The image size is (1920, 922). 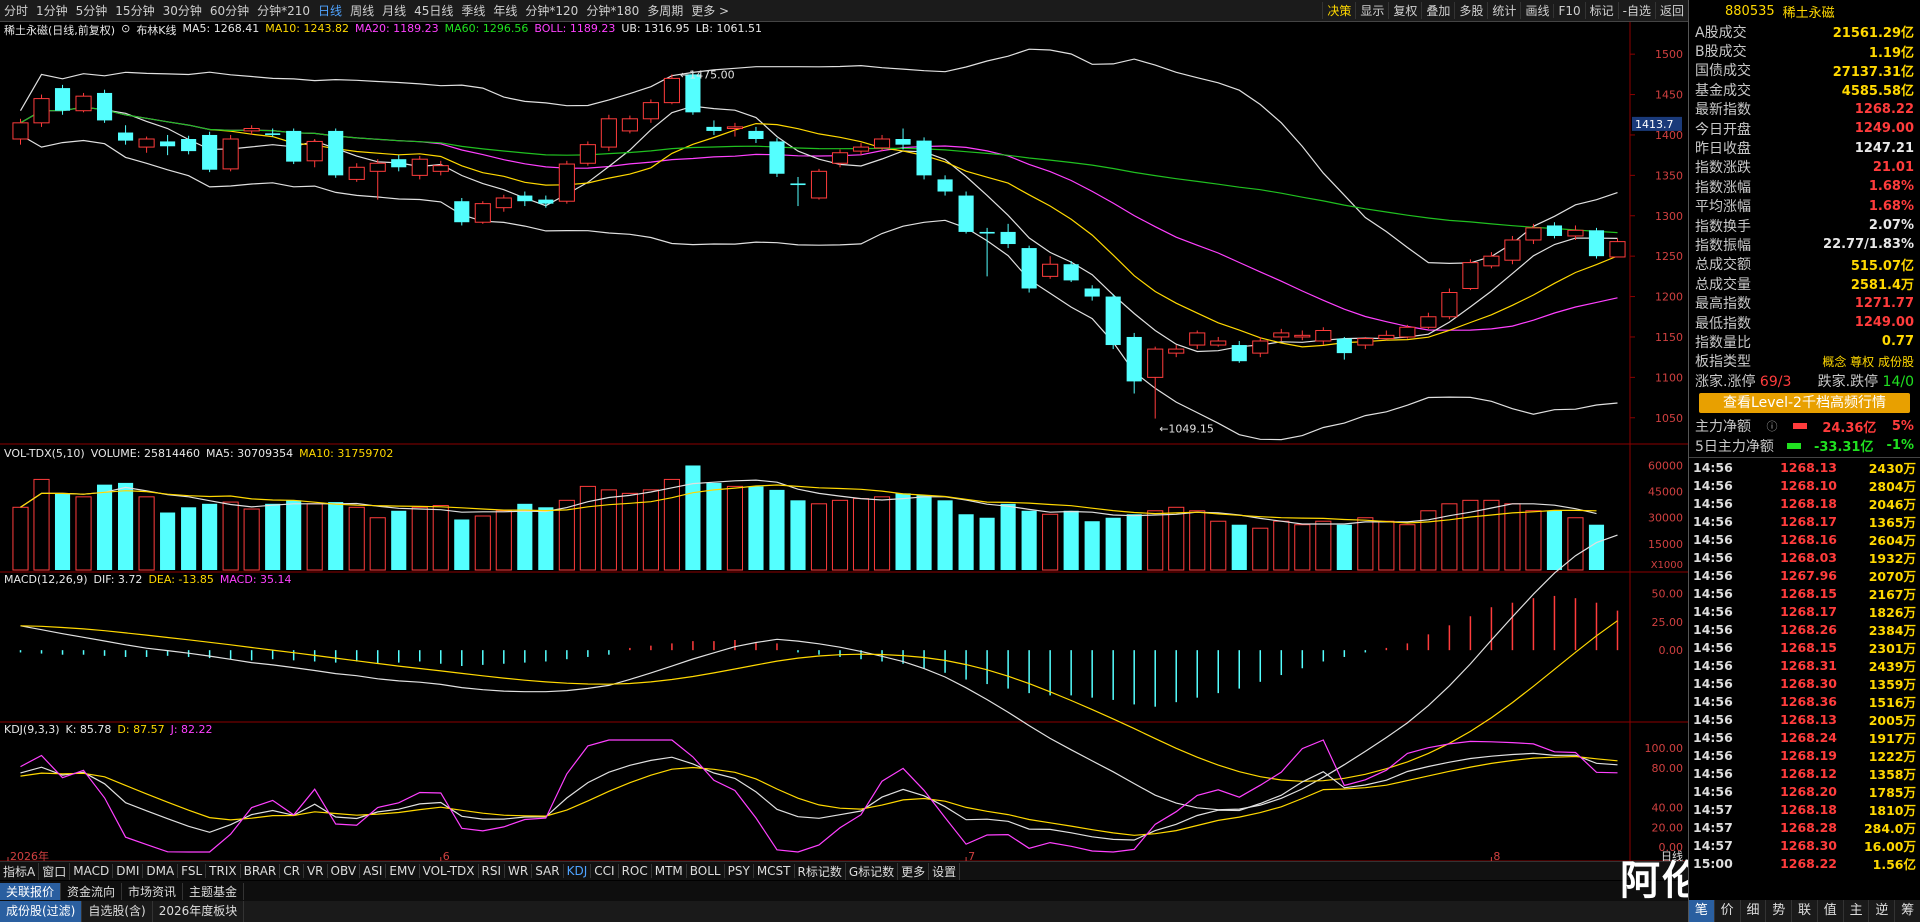 What do you see at coordinates (44, 453) in the screenshot?
I see `volume-indicator-name: VOL-TDX(5,10)` at bounding box center [44, 453].